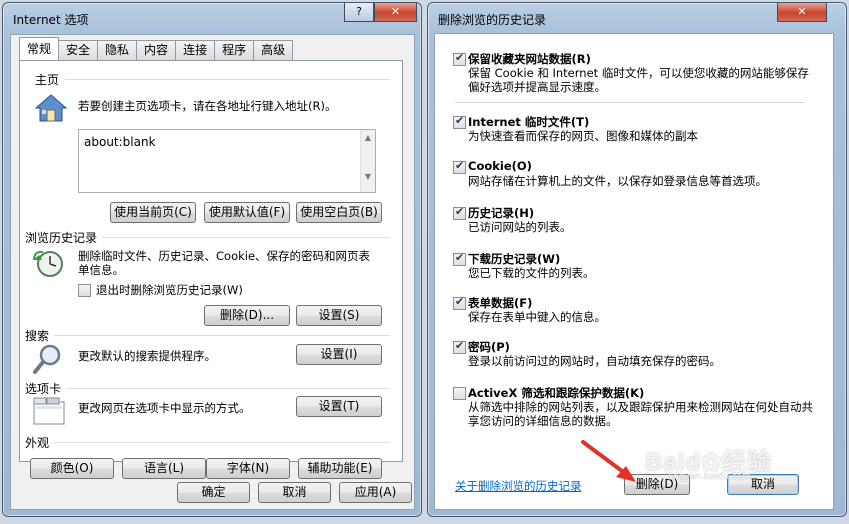 The image size is (849, 524). What do you see at coordinates (49, 411) in the screenshot?
I see `tabs-icon` at bounding box center [49, 411].